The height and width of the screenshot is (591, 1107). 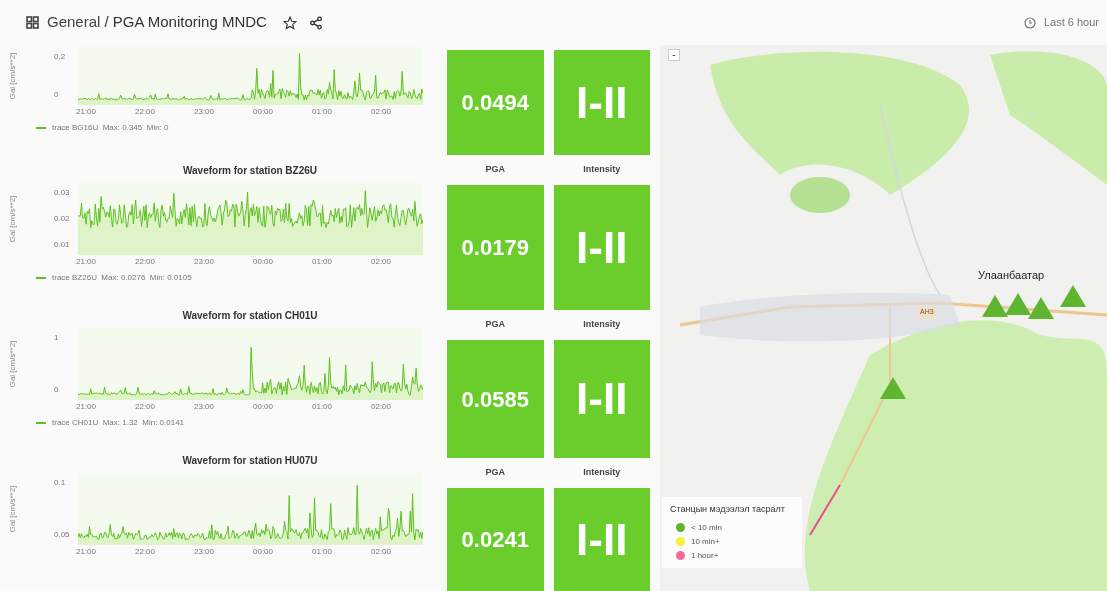 What do you see at coordinates (1071, 22) in the screenshot?
I see `time-range-picker: Last 6 hour` at bounding box center [1071, 22].